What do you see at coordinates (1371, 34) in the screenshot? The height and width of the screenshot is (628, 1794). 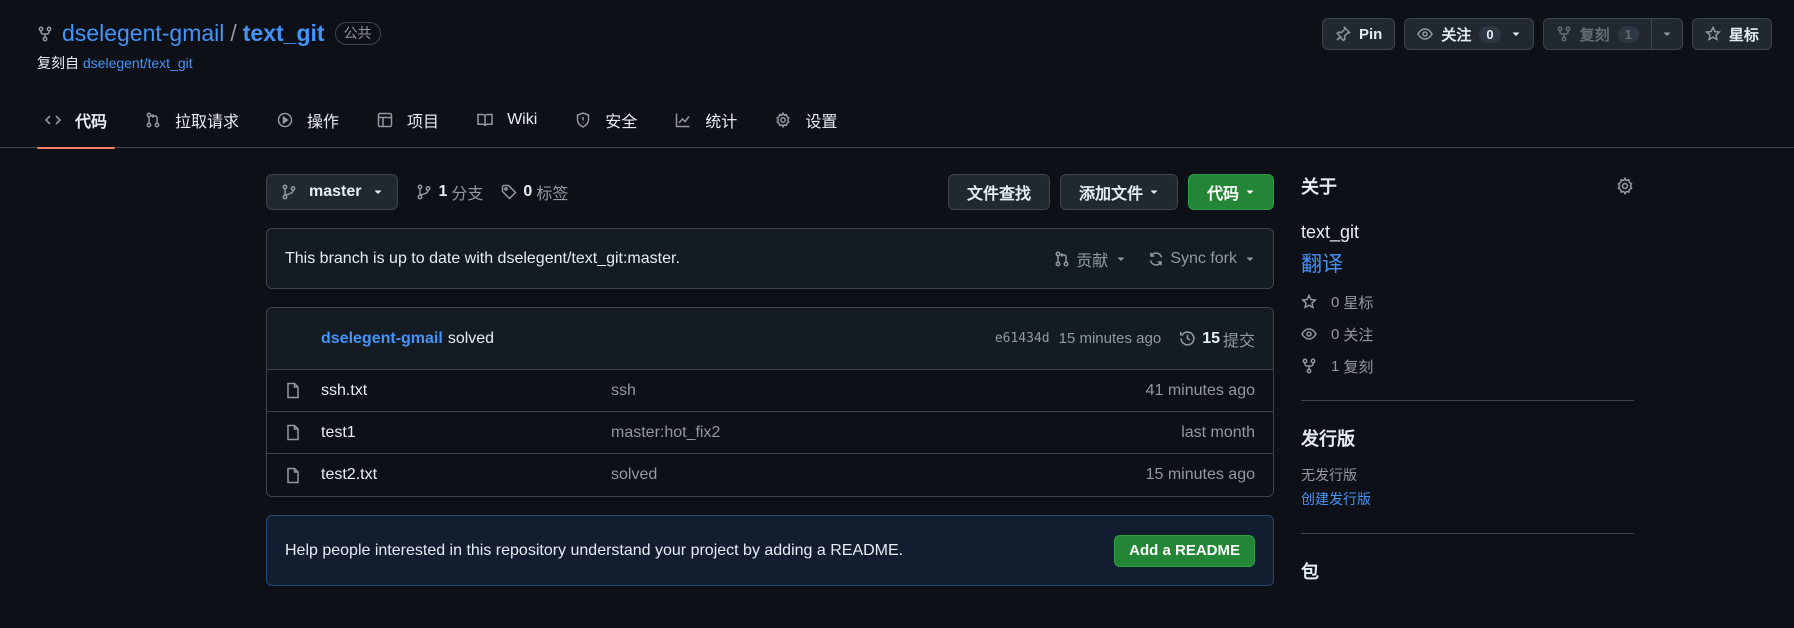 I see `pin-label: Pin` at bounding box center [1371, 34].